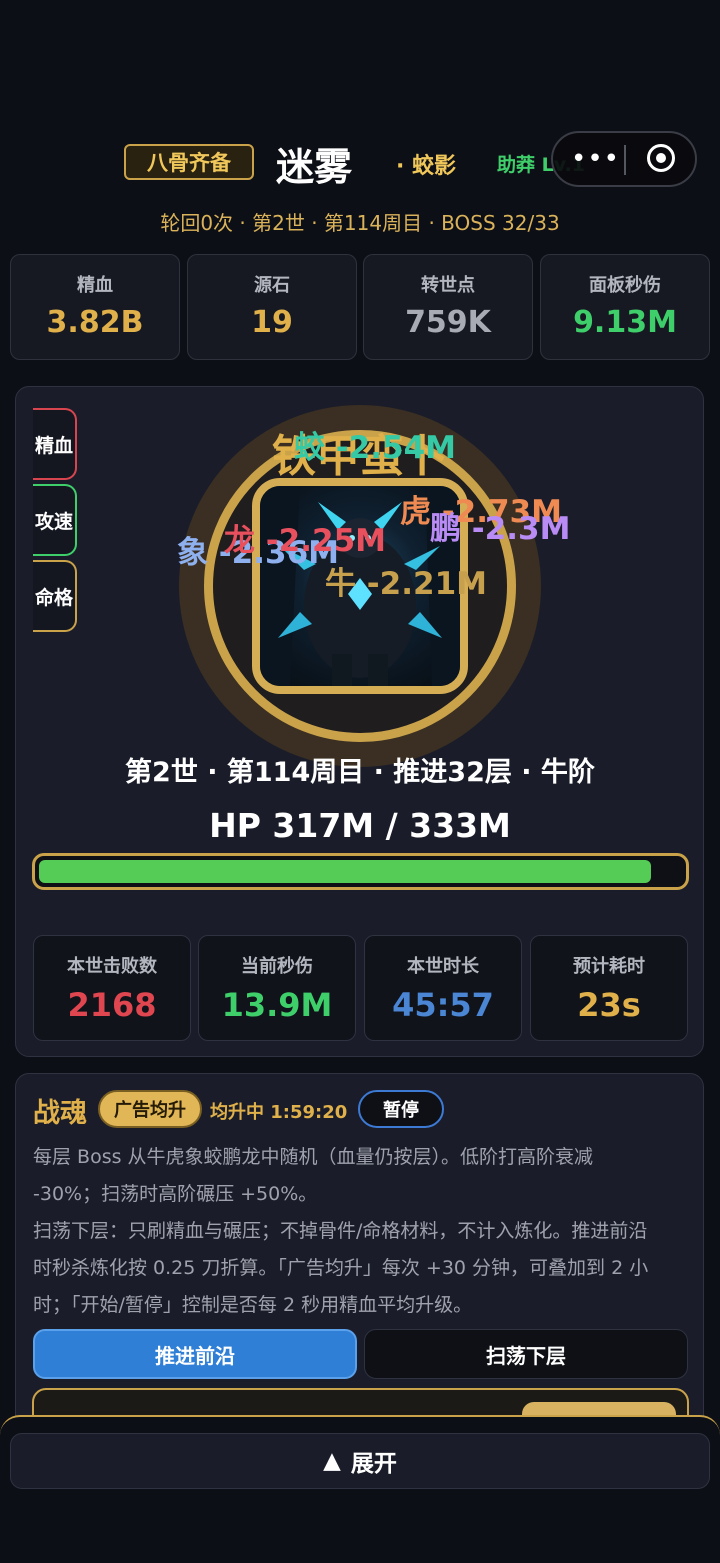 The image size is (720, 1563). I want to click on session-label: 预计耗时, so click(609, 966).